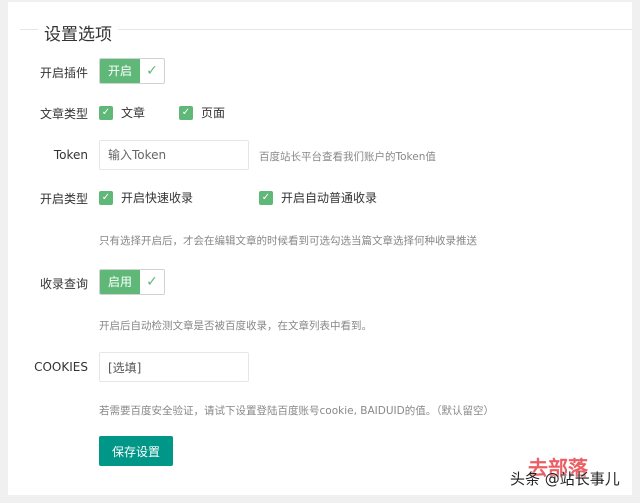 Image resolution: width=640 pixels, height=503 pixels. Describe the element at coordinates (120, 282) in the screenshot. I see `query-switch-text: 启用` at that location.